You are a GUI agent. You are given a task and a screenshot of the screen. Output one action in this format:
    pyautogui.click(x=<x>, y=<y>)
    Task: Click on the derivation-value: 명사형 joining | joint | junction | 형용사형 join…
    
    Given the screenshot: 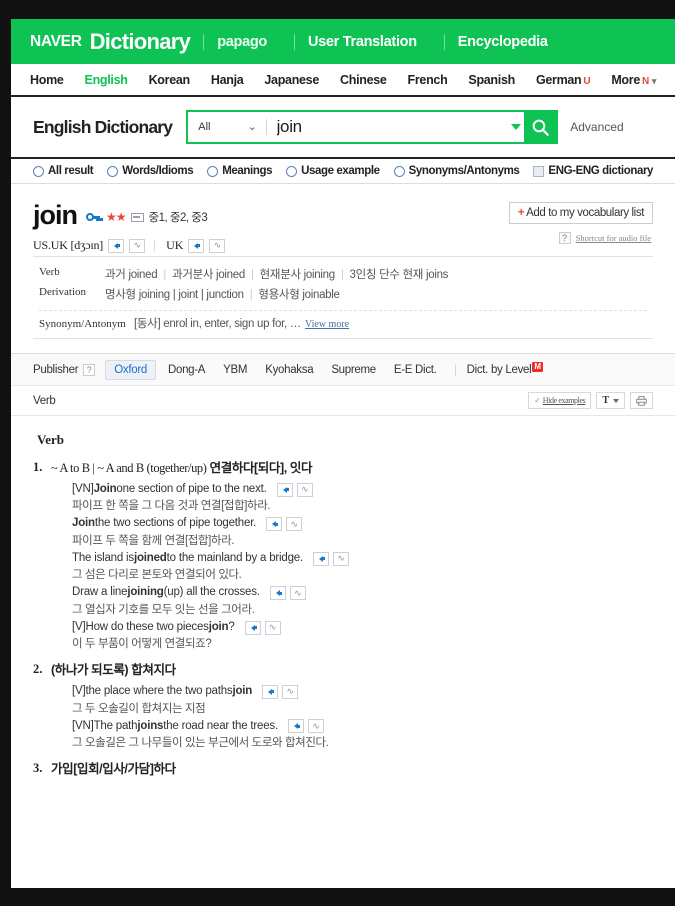 What is the action you would take?
    pyautogui.click(x=222, y=295)
    